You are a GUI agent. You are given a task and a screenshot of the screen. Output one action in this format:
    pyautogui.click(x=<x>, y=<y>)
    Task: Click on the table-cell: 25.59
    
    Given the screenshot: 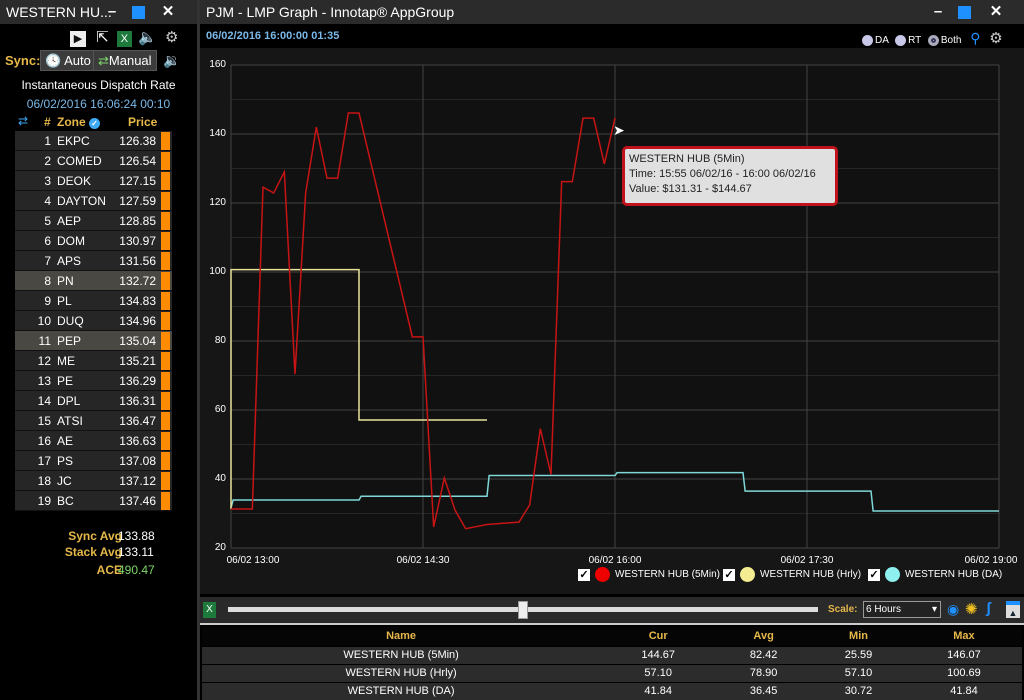 What is the action you would take?
    pyautogui.click(x=858, y=654)
    